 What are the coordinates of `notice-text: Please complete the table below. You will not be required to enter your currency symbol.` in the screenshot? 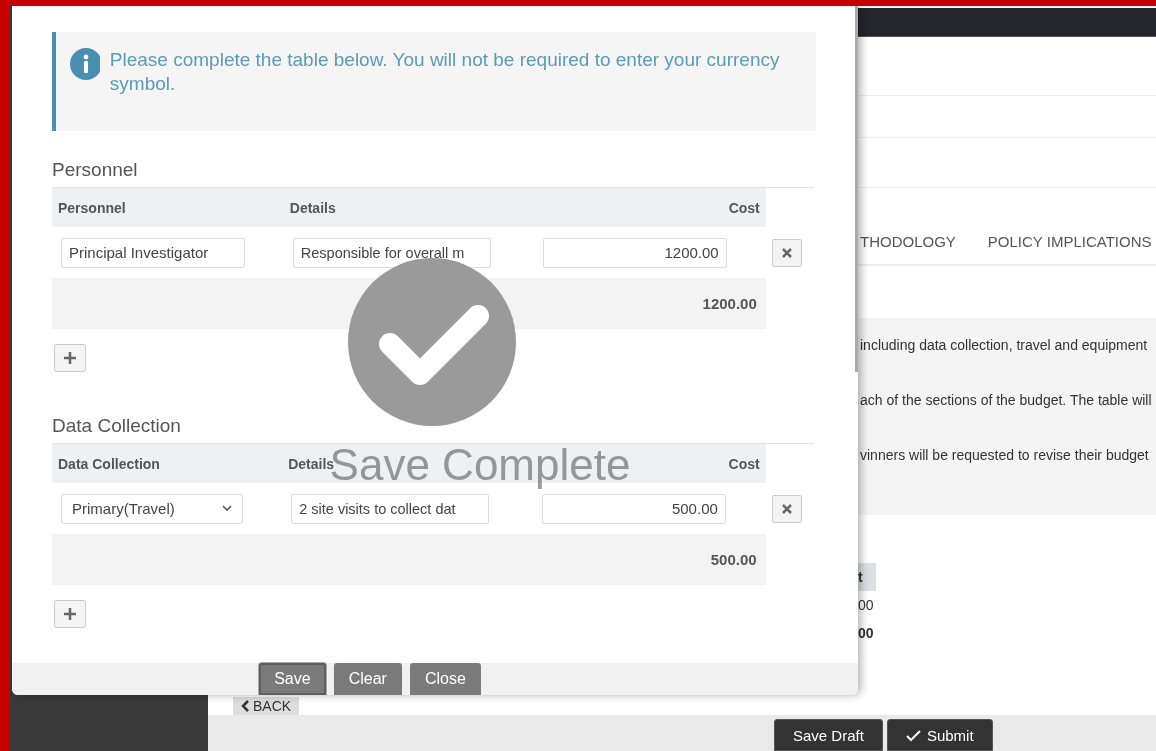 It's located at (445, 72).